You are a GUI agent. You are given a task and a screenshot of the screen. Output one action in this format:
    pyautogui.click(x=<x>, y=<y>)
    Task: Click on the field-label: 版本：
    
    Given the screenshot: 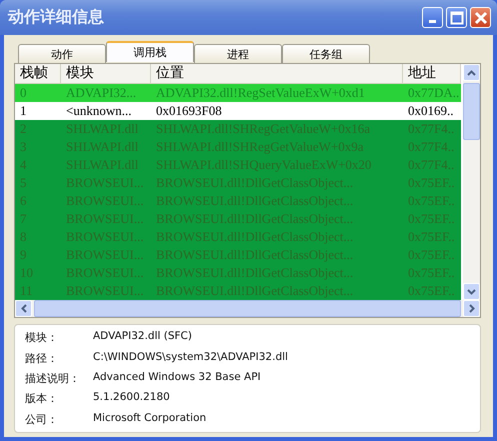 What is the action you would take?
    pyautogui.click(x=42, y=398)
    